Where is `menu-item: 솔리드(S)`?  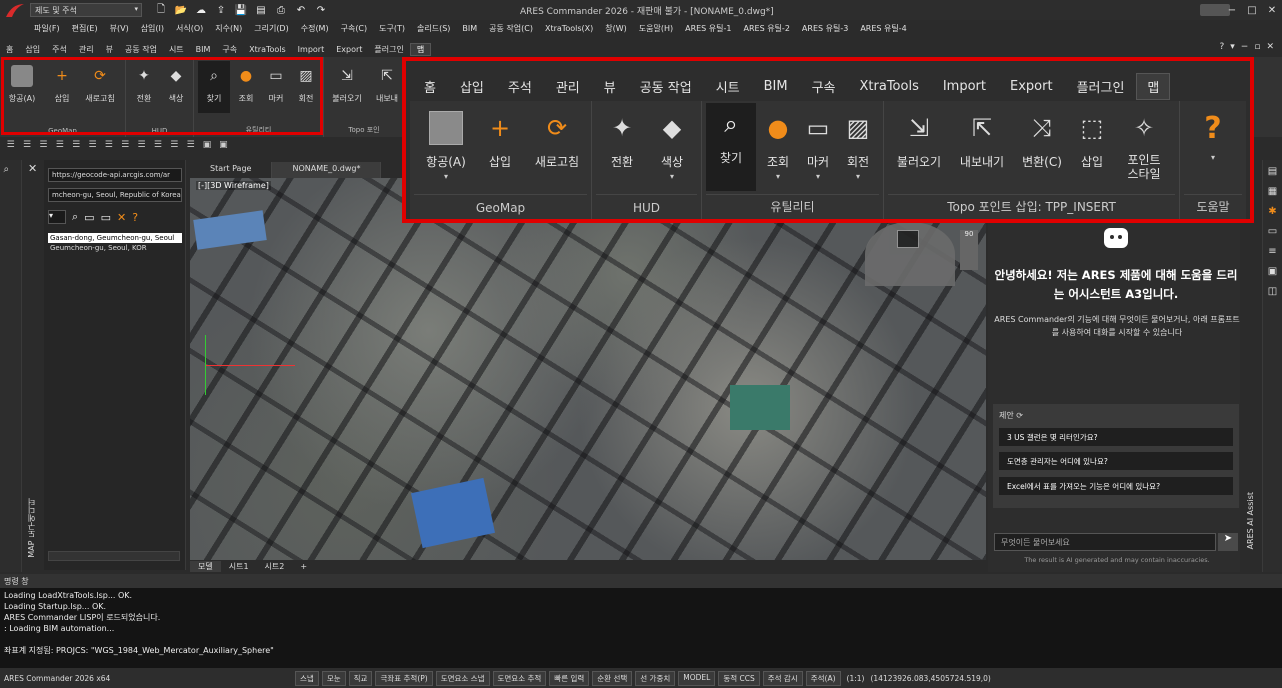 menu-item: 솔리드(S) is located at coordinates (433, 28).